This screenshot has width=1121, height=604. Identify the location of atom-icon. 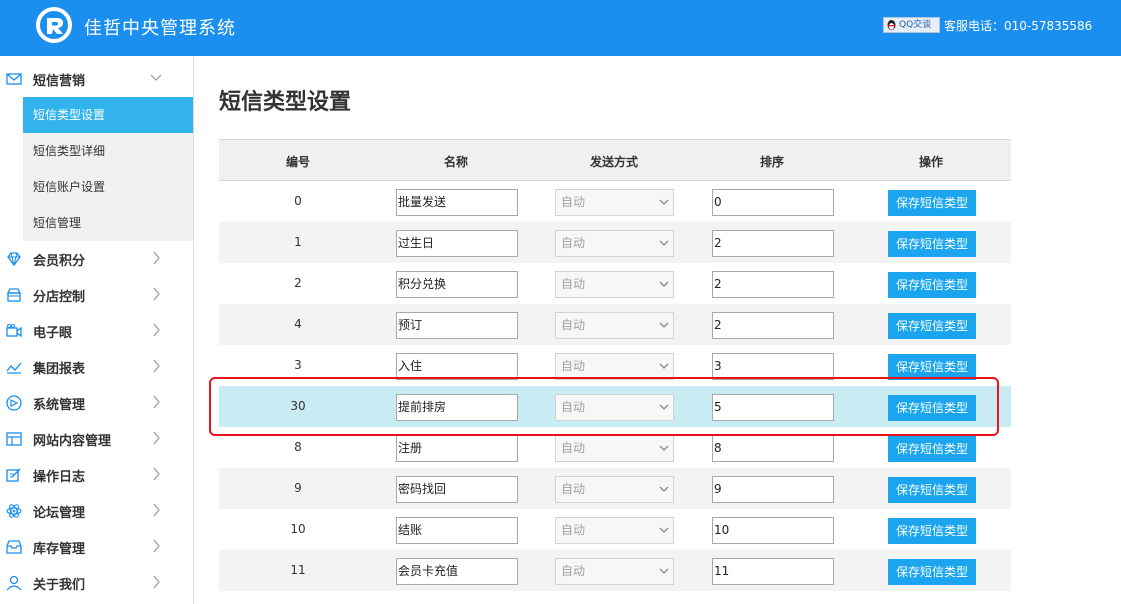
(14, 511).